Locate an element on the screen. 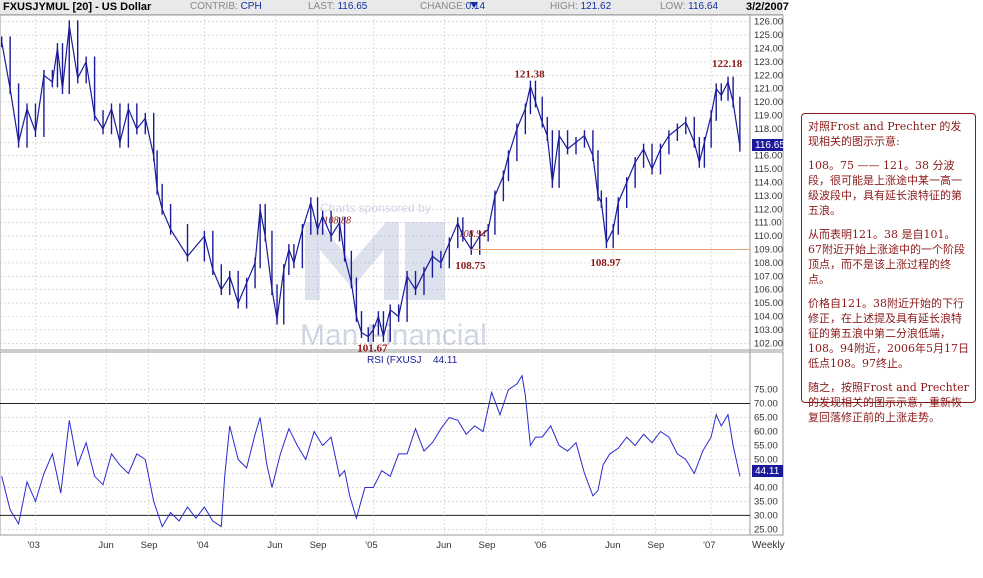  price-tick-label: 121.00 is located at coordinates (768, 89).